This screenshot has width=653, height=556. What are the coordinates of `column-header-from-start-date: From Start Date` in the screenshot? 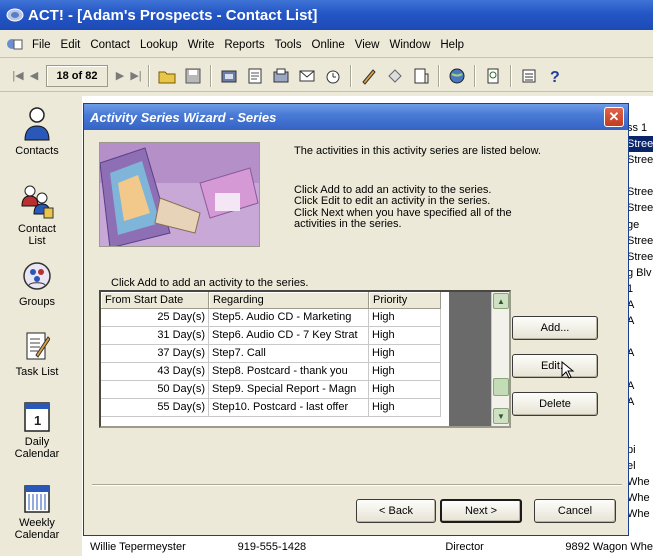 It's located at (155, 300).